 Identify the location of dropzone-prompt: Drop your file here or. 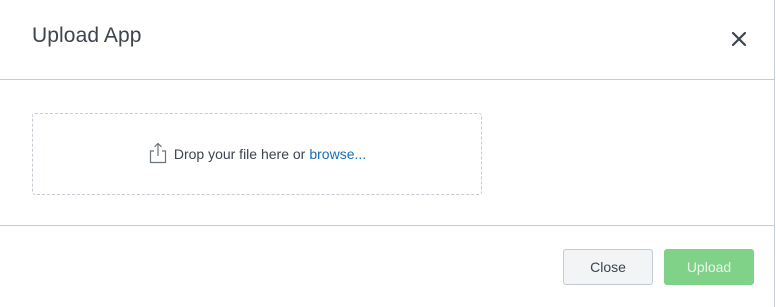
(239, 154).